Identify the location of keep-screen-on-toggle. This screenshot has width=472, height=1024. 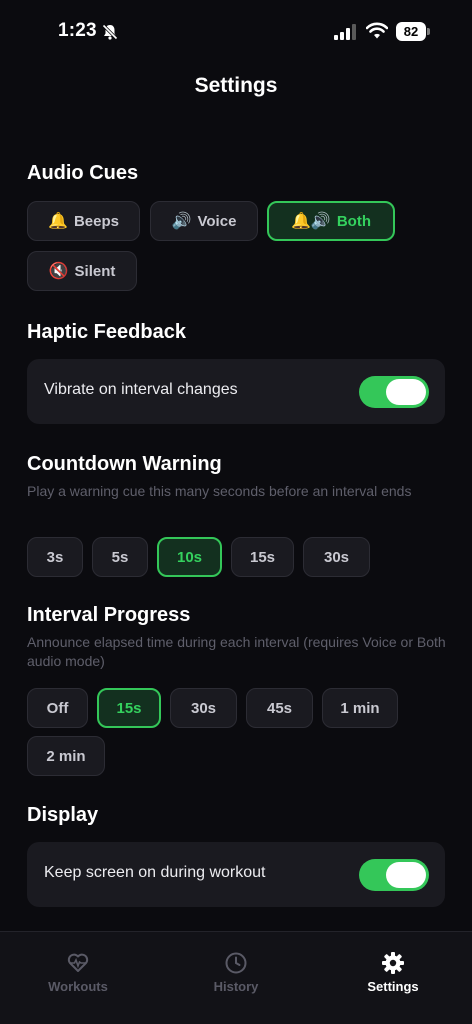
(394, 875).